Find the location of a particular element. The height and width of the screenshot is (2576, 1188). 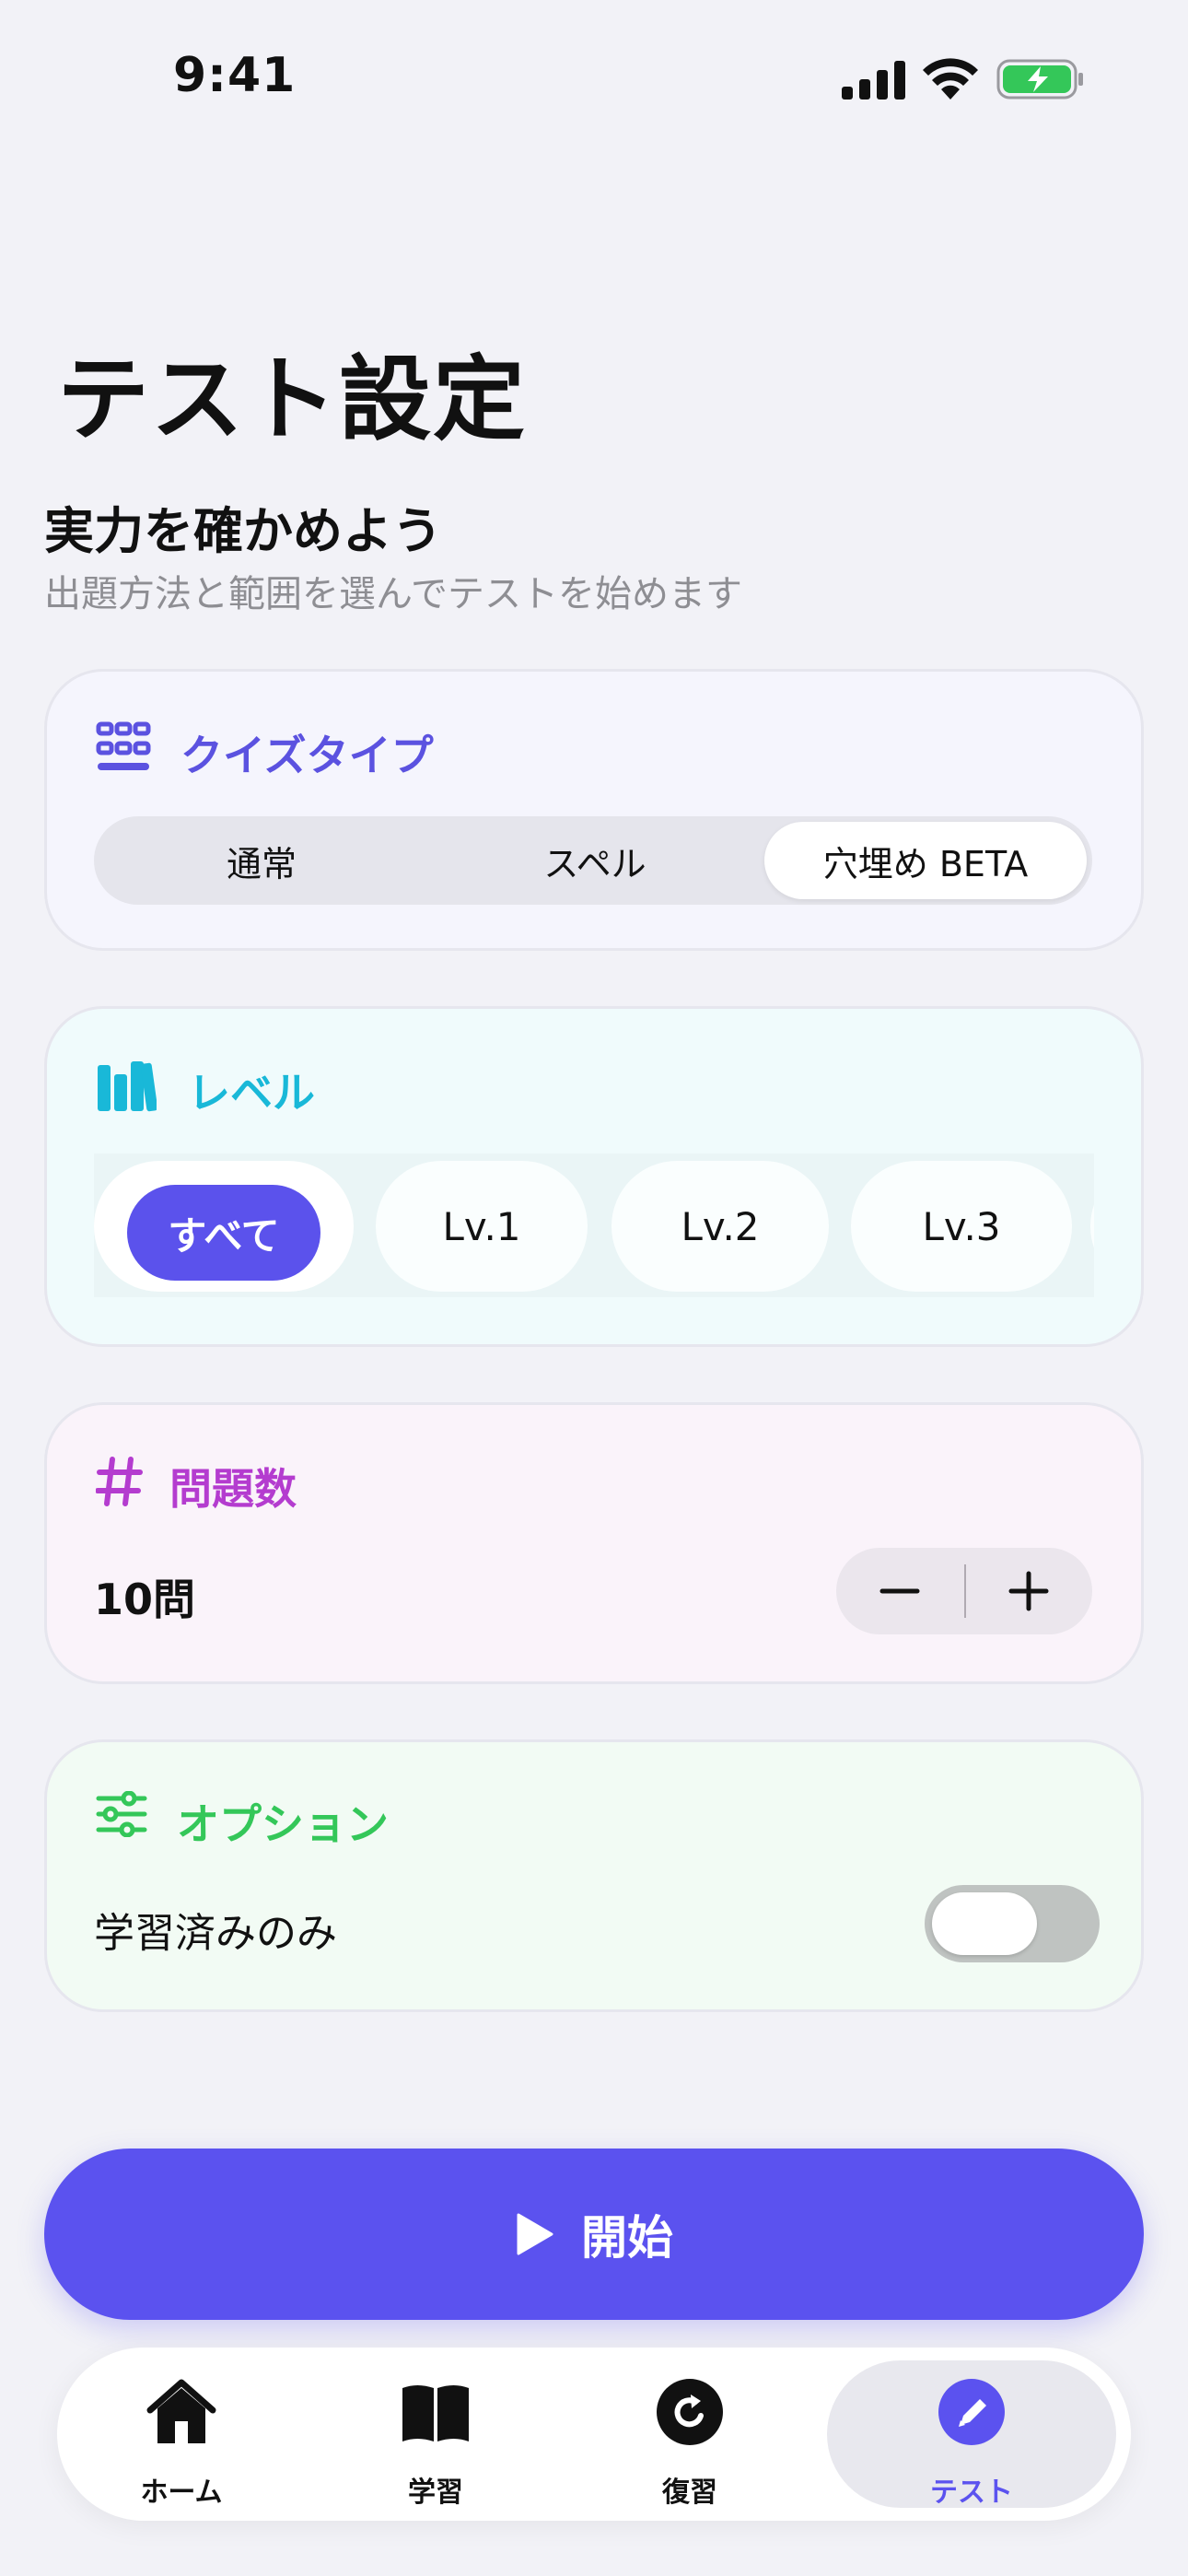

tab-home: ホーム is located at coordinates (181, 2434).